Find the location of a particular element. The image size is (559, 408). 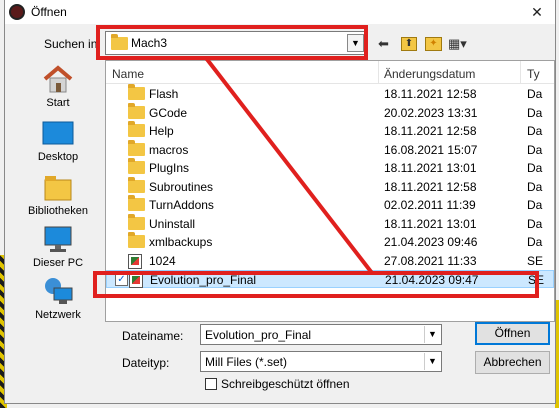

new-folder-icon: ✦ is located at coordinates (433, 44).